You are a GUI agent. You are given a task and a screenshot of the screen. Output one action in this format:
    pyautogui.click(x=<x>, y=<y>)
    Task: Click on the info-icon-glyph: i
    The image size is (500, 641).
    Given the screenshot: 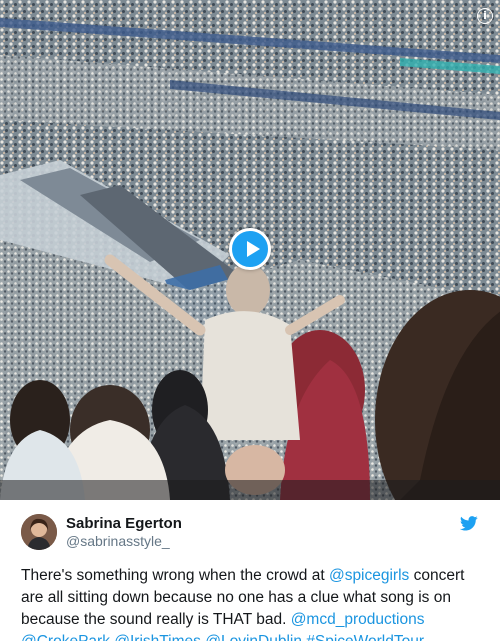 What is the action you would take?
    pyautogui.click(x=485, y=15)
    